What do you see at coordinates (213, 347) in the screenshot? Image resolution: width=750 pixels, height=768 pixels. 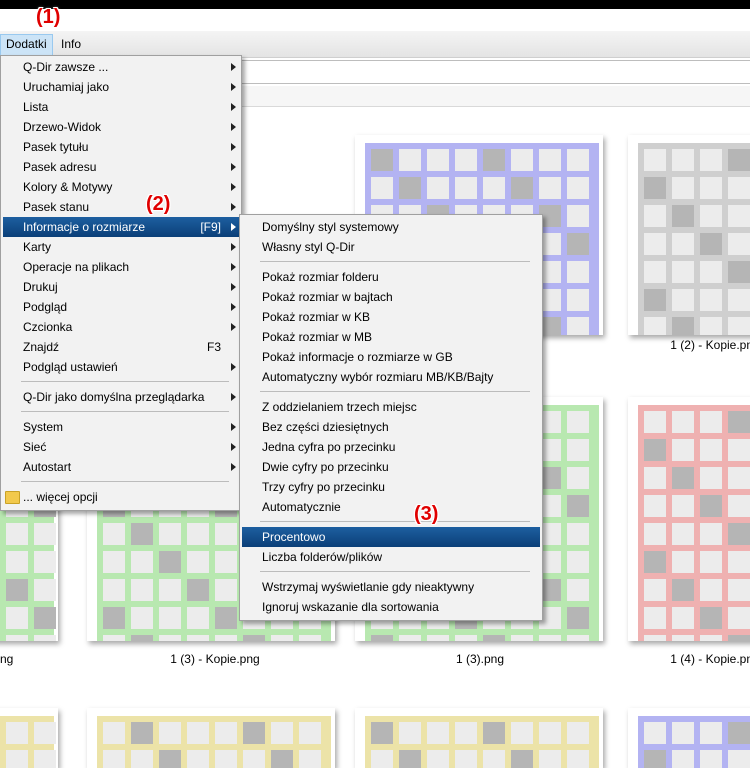 I see `menu-item-shortcut: F3` at bounding box center [213, 347].